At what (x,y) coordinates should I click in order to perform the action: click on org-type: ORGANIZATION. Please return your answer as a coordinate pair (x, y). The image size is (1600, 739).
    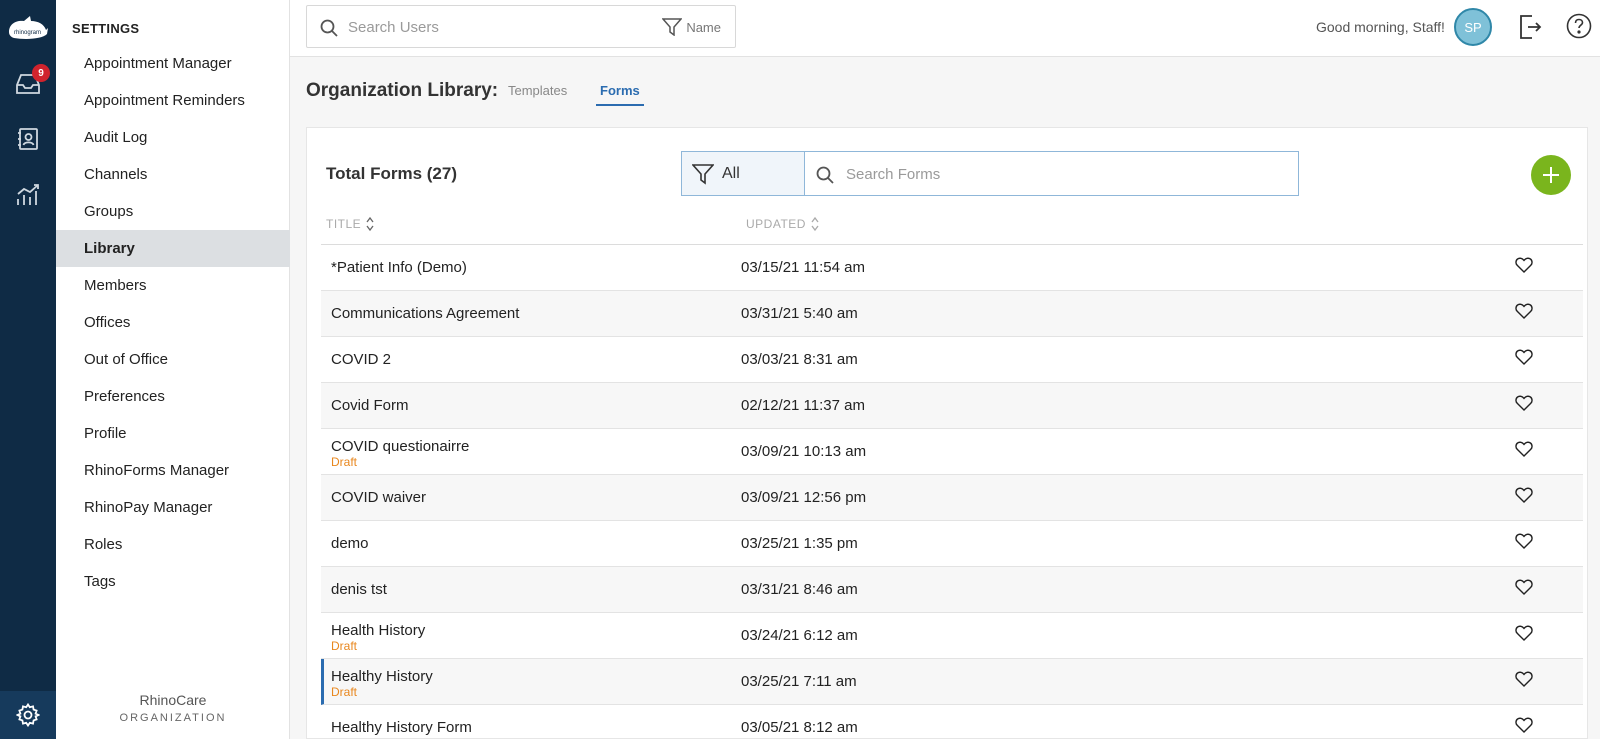
    Looking at the image, I should click on (173, 718).